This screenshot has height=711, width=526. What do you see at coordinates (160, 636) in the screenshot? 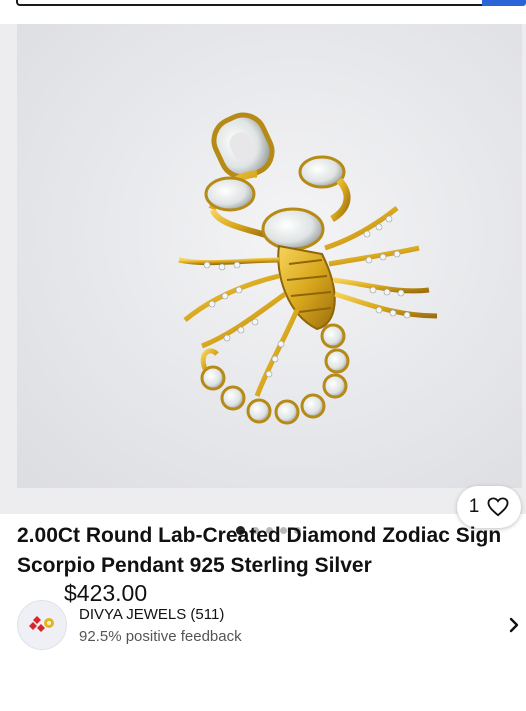
I see `seller-feedback: 92.5% positive feedback` at bounding box center [160, 636].